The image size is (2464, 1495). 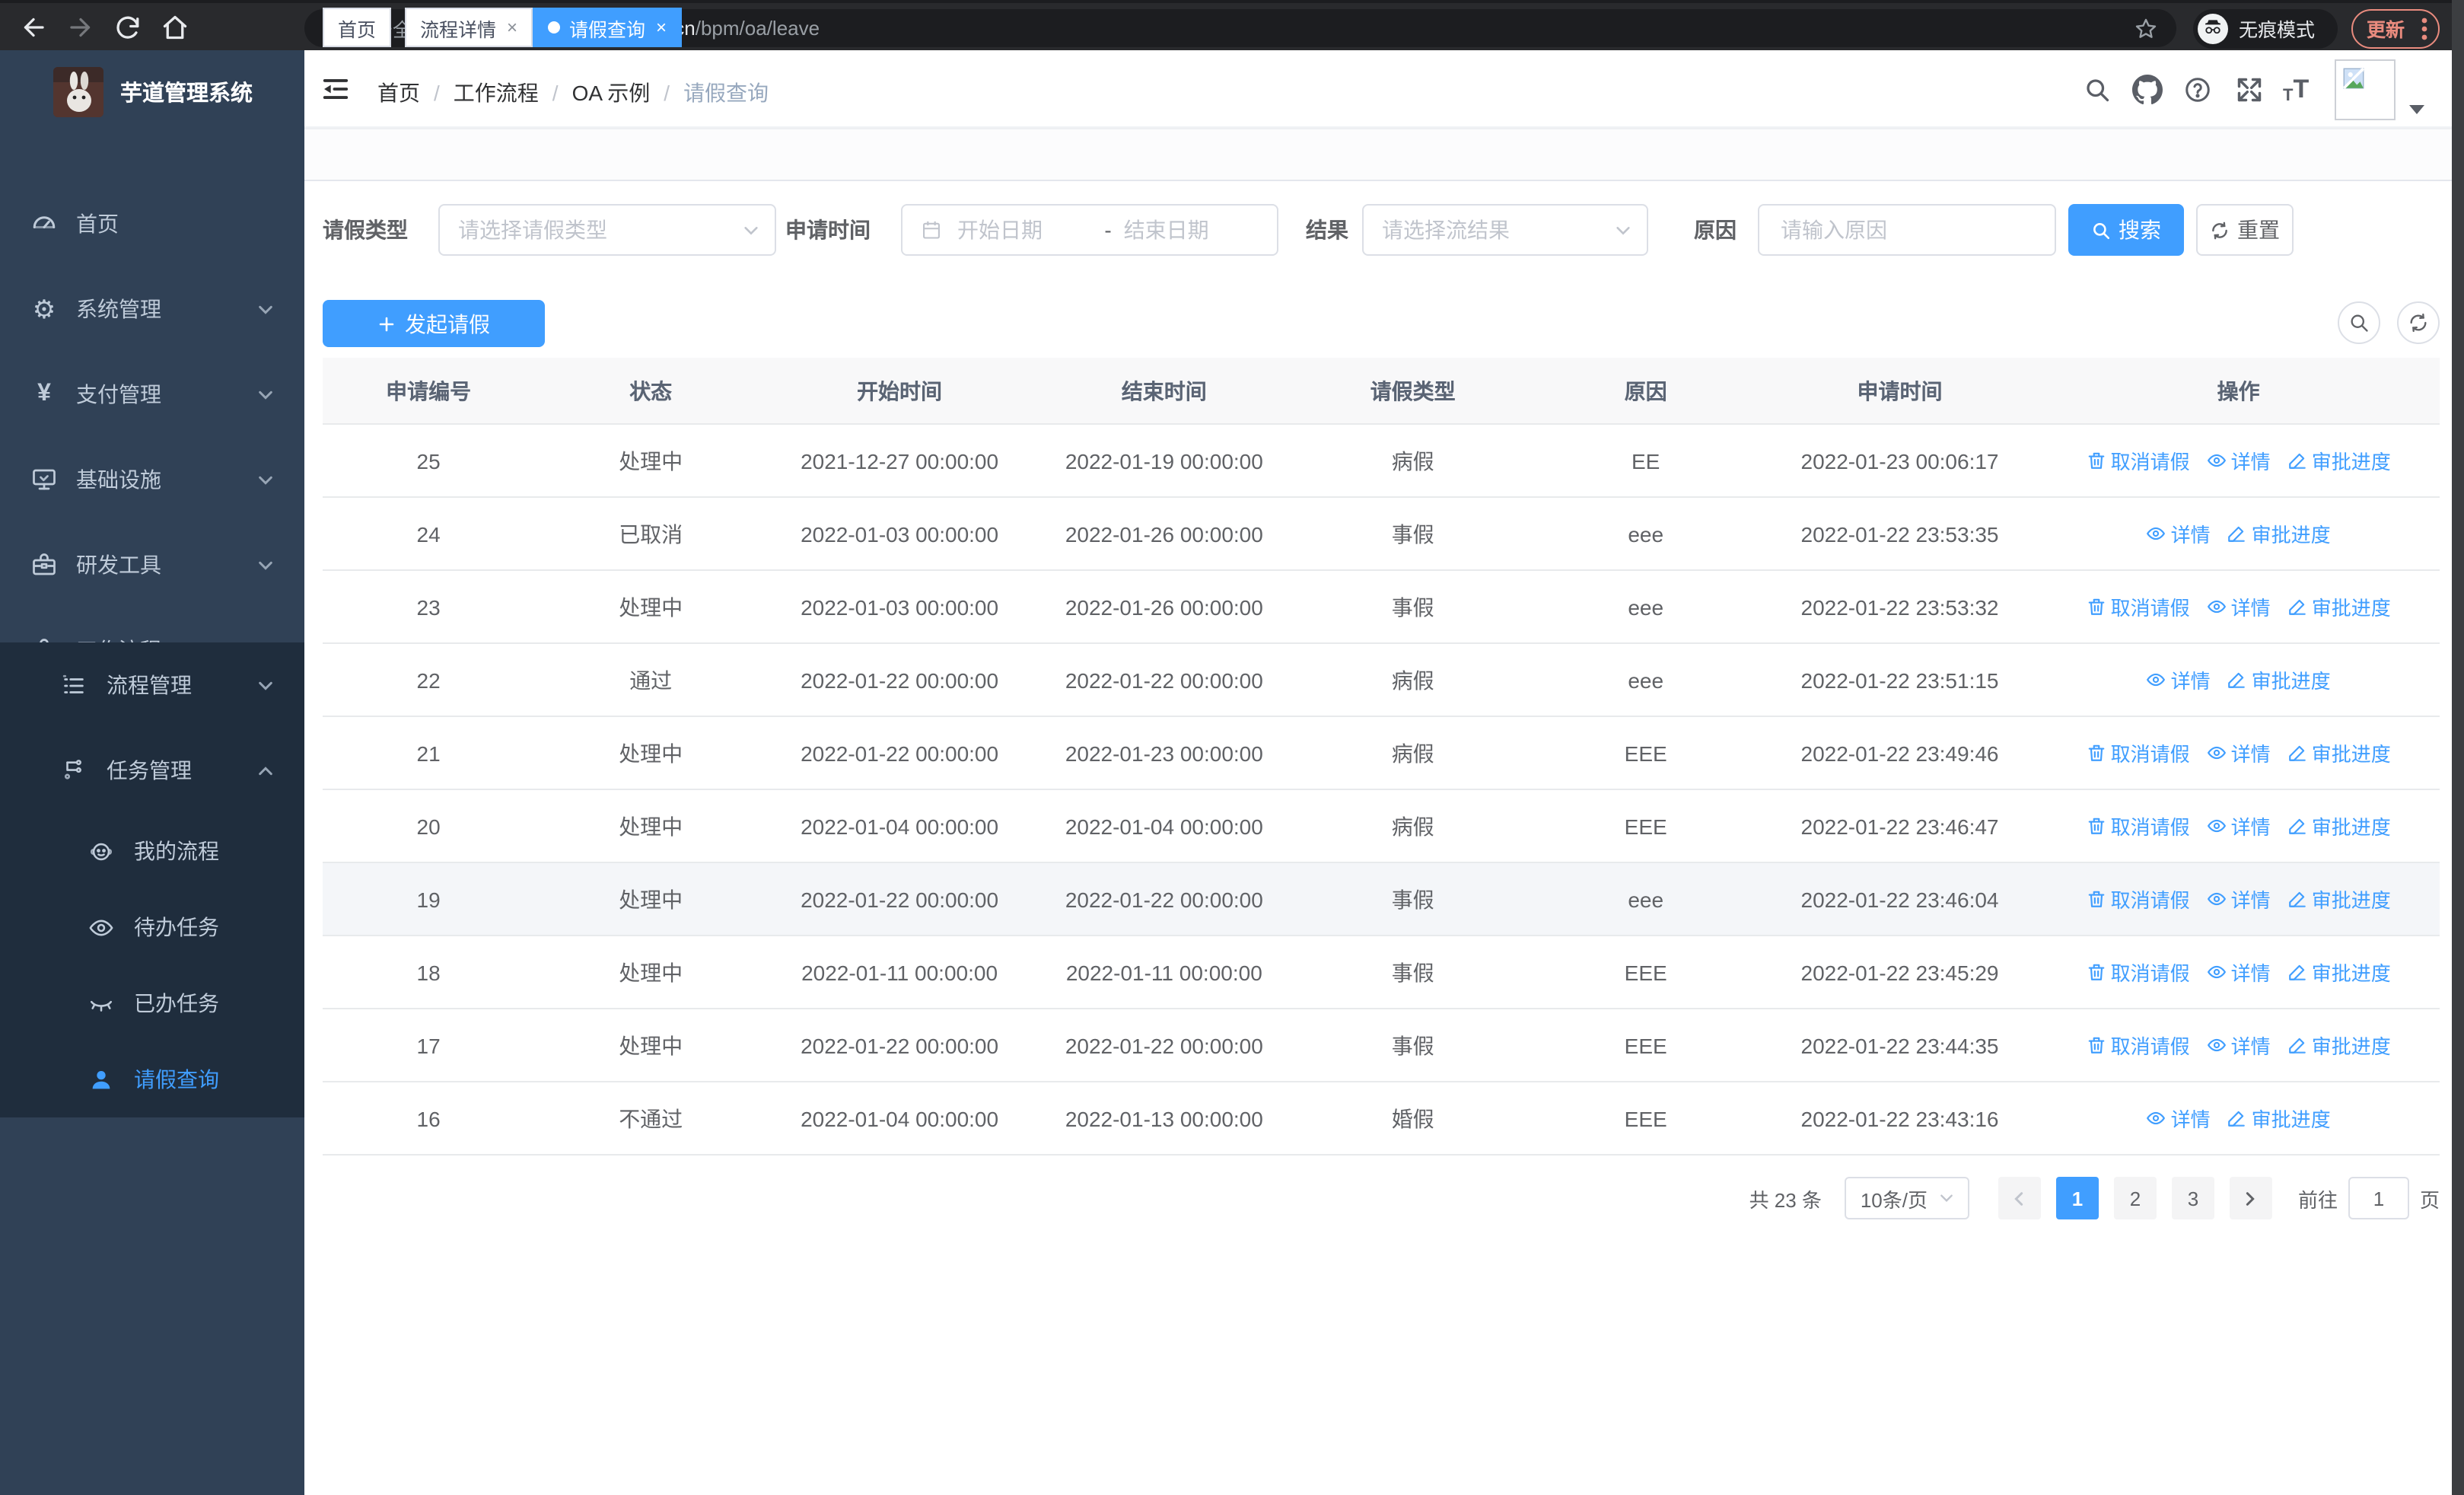 I want to click on sidebar-item-system: ⚙ 系统管理, so click(x=152, y=309).